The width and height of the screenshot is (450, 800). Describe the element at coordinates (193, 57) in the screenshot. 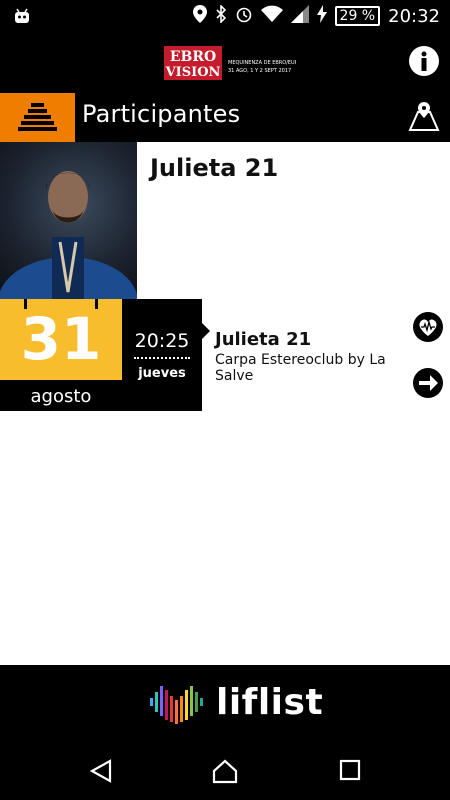

I see `logo-line1: EBRO` at that location.